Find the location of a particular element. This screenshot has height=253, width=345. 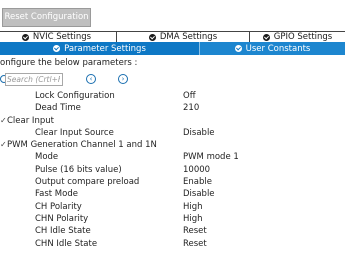

param-row: Pulse (16 bits value) 10000 is located at coordinates (172, 170).